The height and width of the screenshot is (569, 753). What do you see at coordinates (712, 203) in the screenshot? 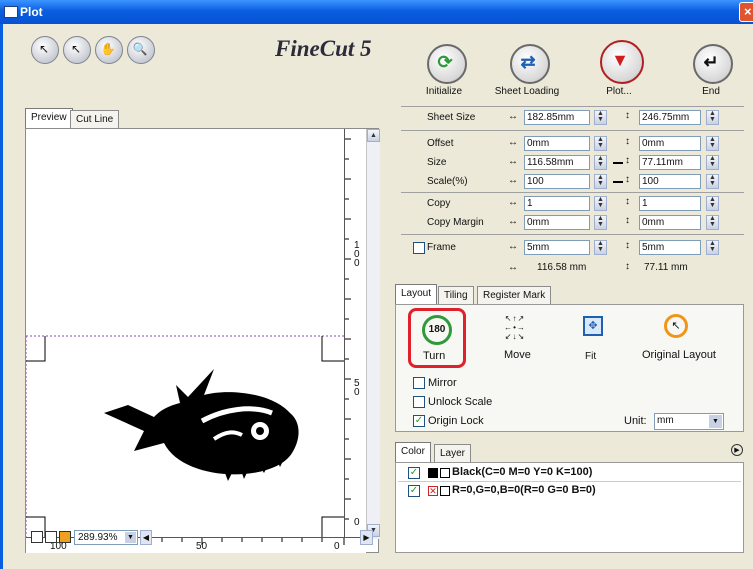
I see `copy-y-stepper: ▲ ▼` at bounding box center [712, 203].